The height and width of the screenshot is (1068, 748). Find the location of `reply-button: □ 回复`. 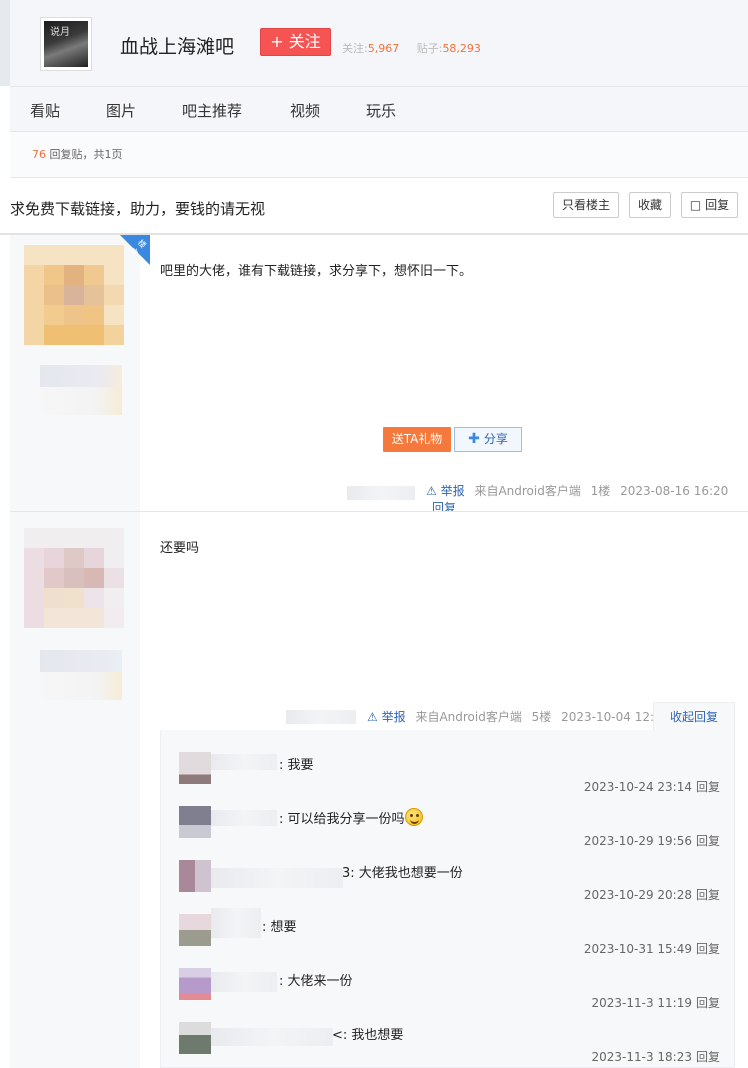

reply-button: □ 回复 is located at coordinates (709, 205).